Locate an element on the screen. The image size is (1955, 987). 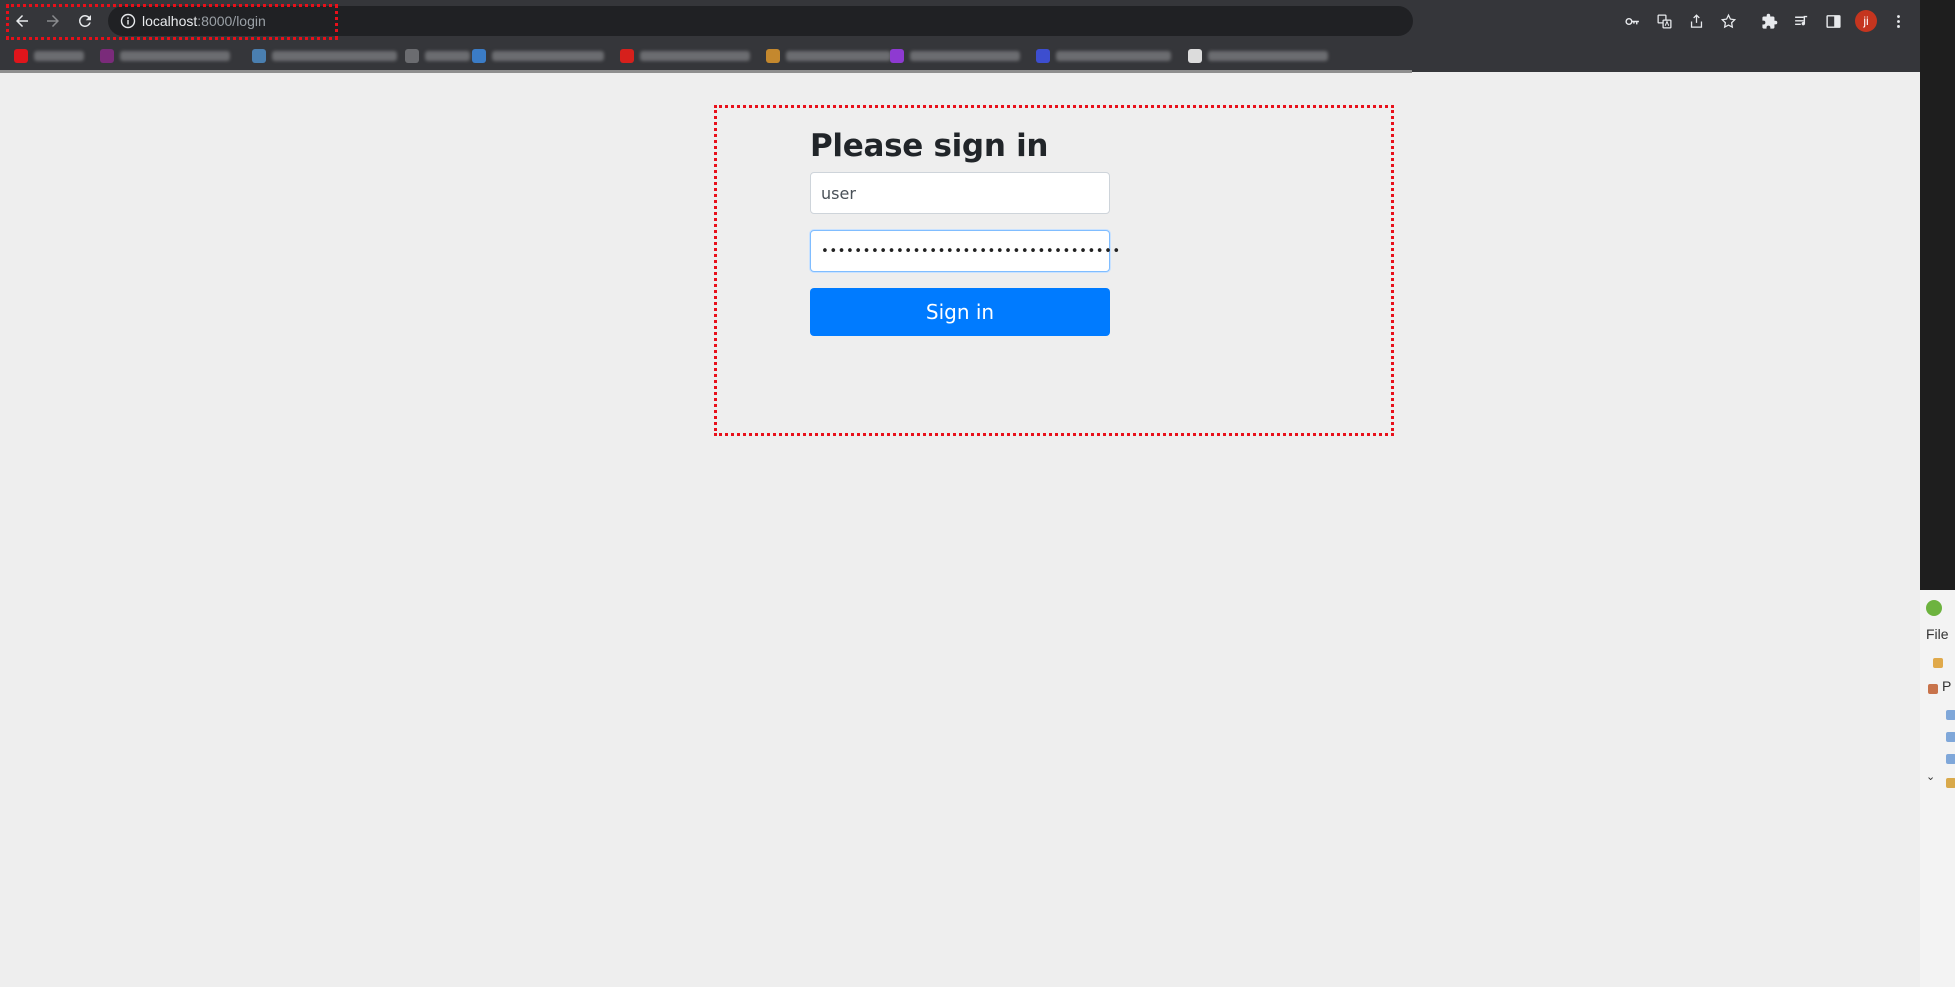
project-icon is located at coordinates (1950, 783).